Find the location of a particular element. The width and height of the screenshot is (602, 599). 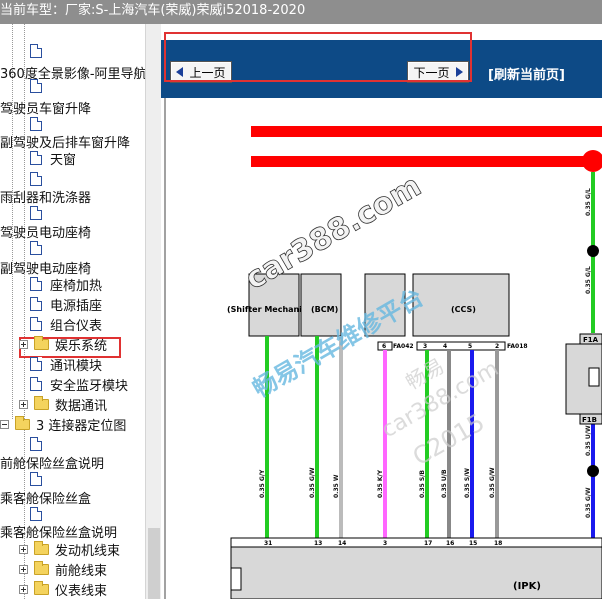

tree-item-connector-location: 3 连接器定位图 is located at coordinates (63, 424).